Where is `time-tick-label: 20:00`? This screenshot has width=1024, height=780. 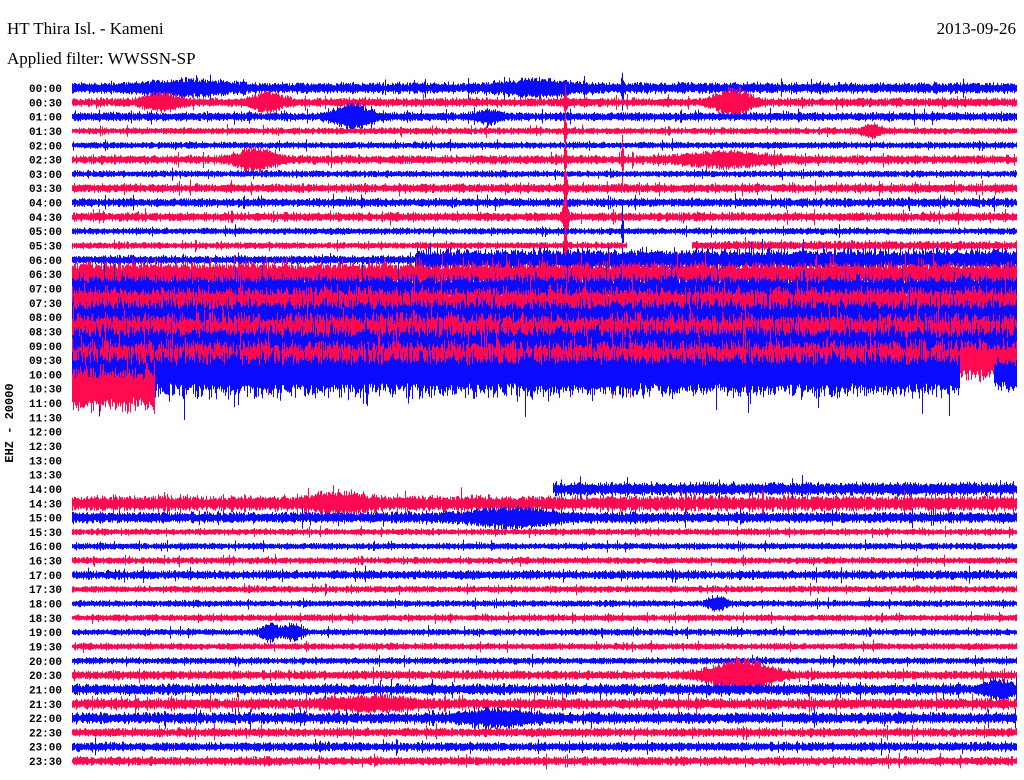 time-tick-label: 20:00 is located at coordinates (45, 663).